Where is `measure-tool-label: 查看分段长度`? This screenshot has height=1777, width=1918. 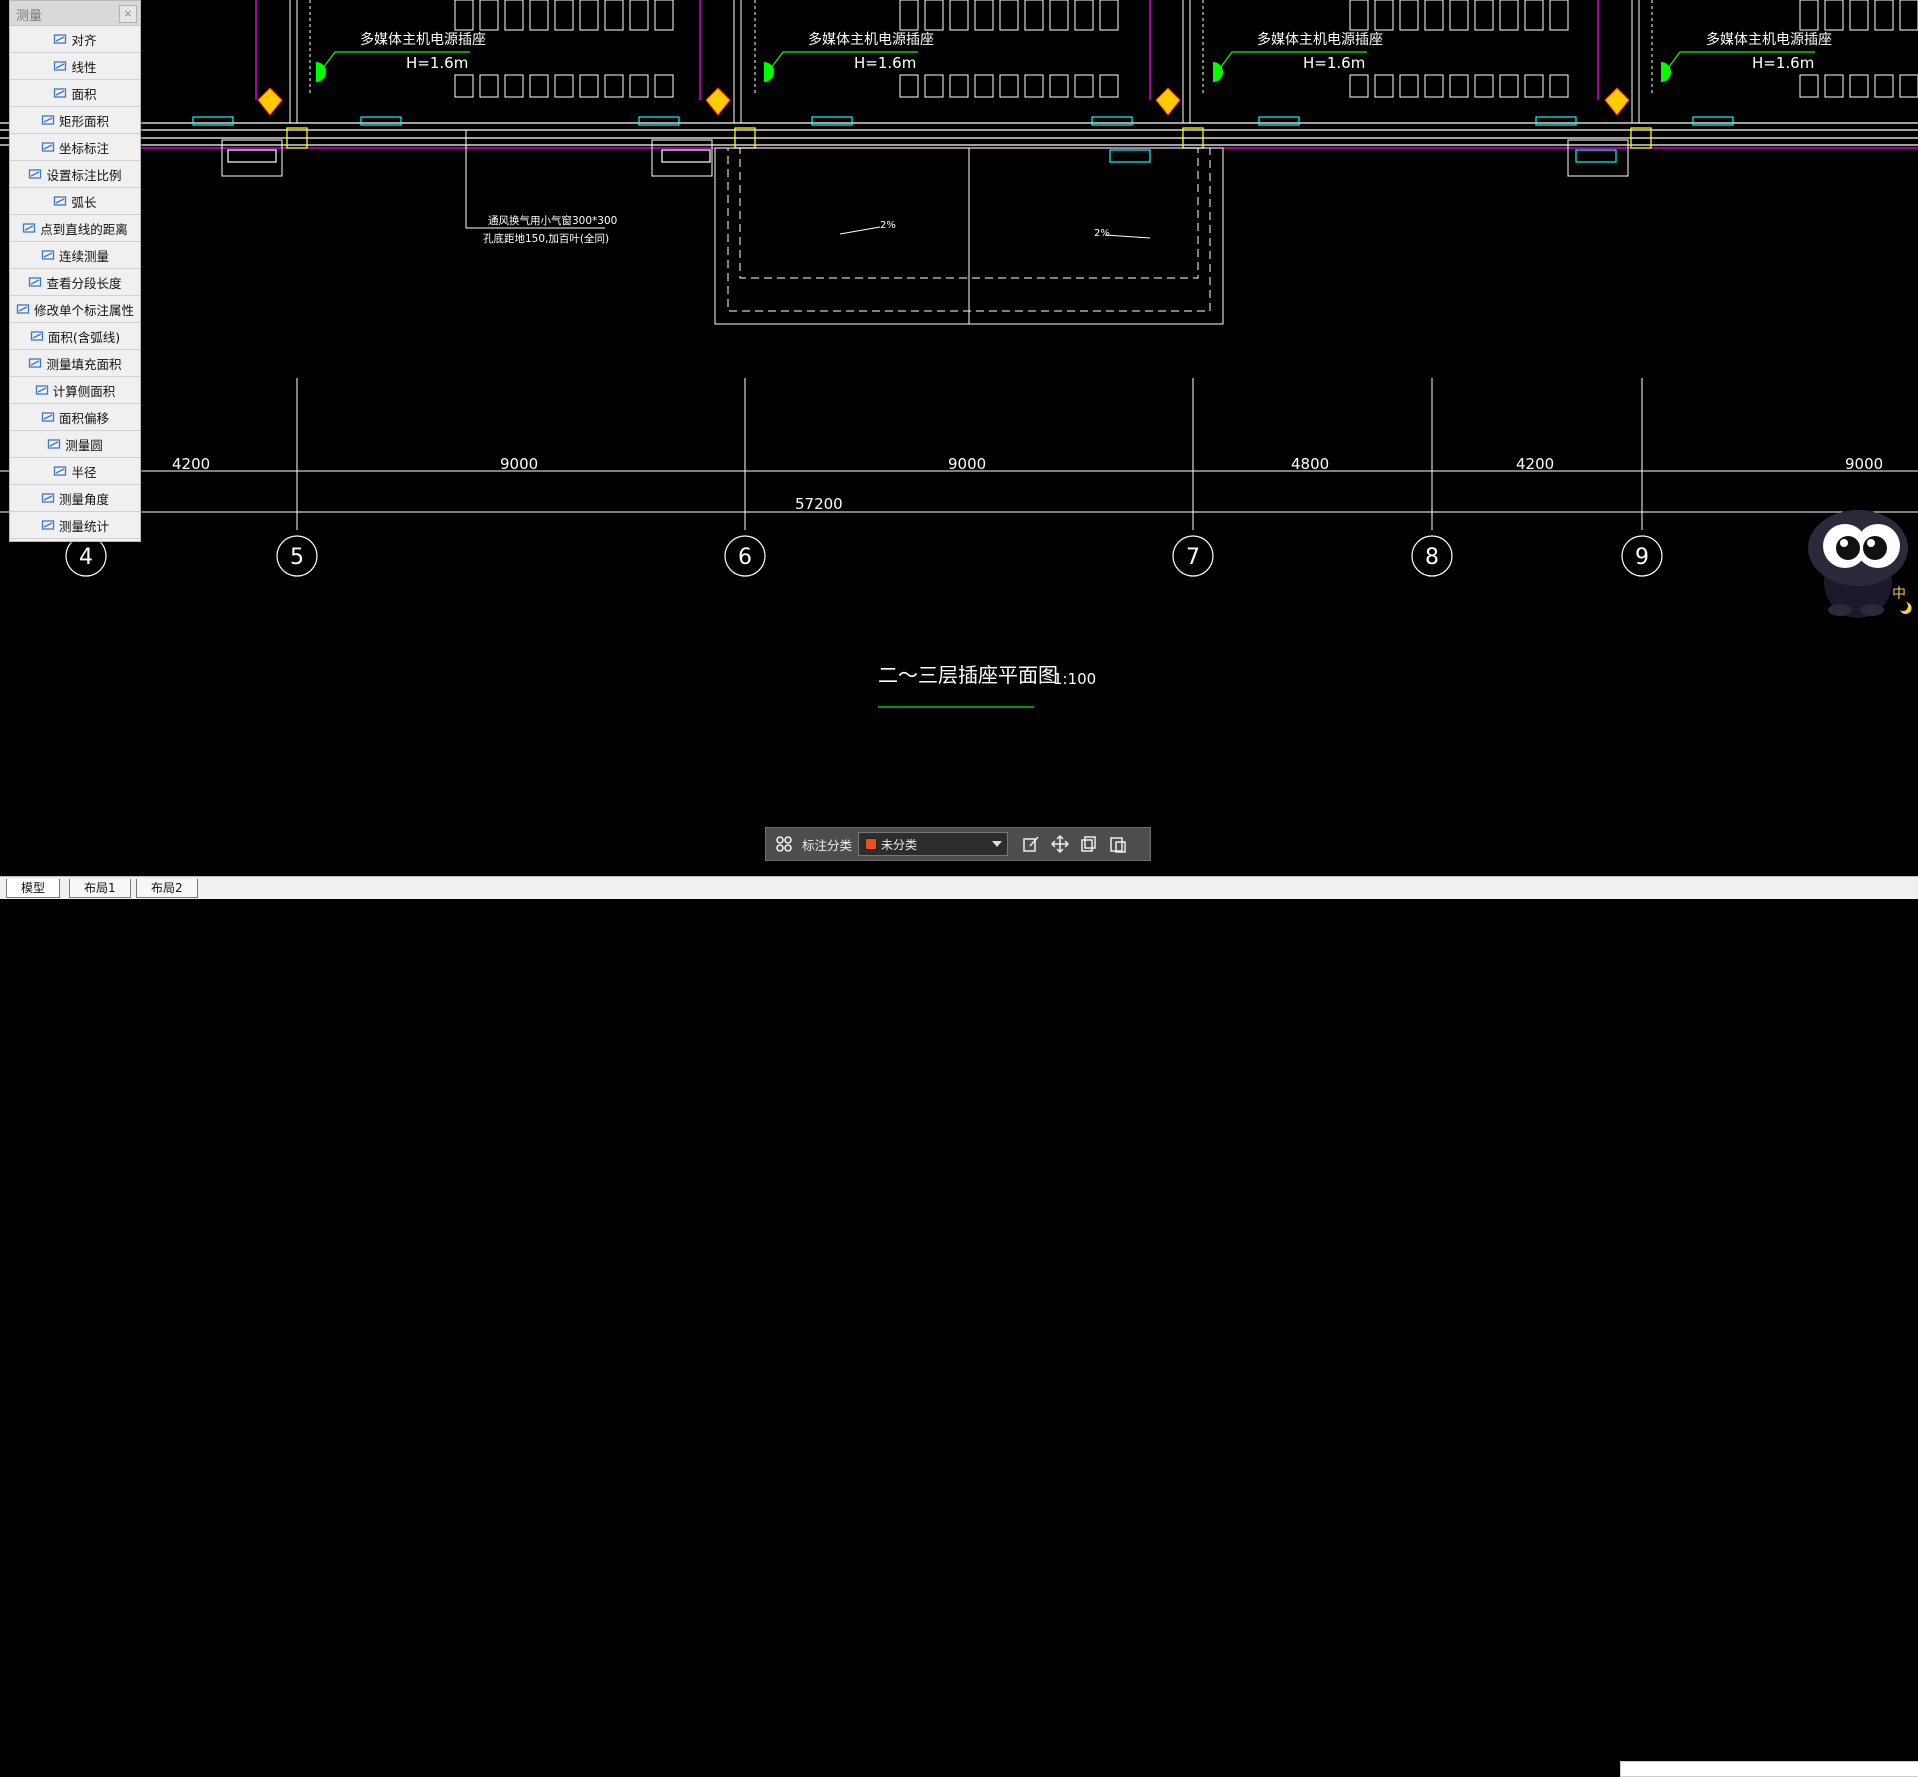
measure-tool-label: 查看分段长度 is located at coordinates (84, 283).